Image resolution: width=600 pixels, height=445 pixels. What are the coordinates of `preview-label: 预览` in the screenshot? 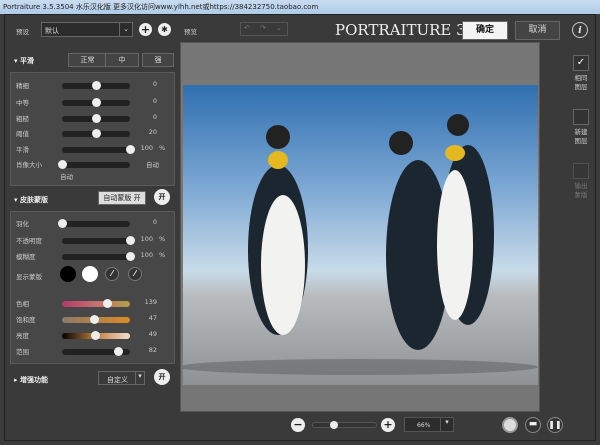 It's located at (190, 32).